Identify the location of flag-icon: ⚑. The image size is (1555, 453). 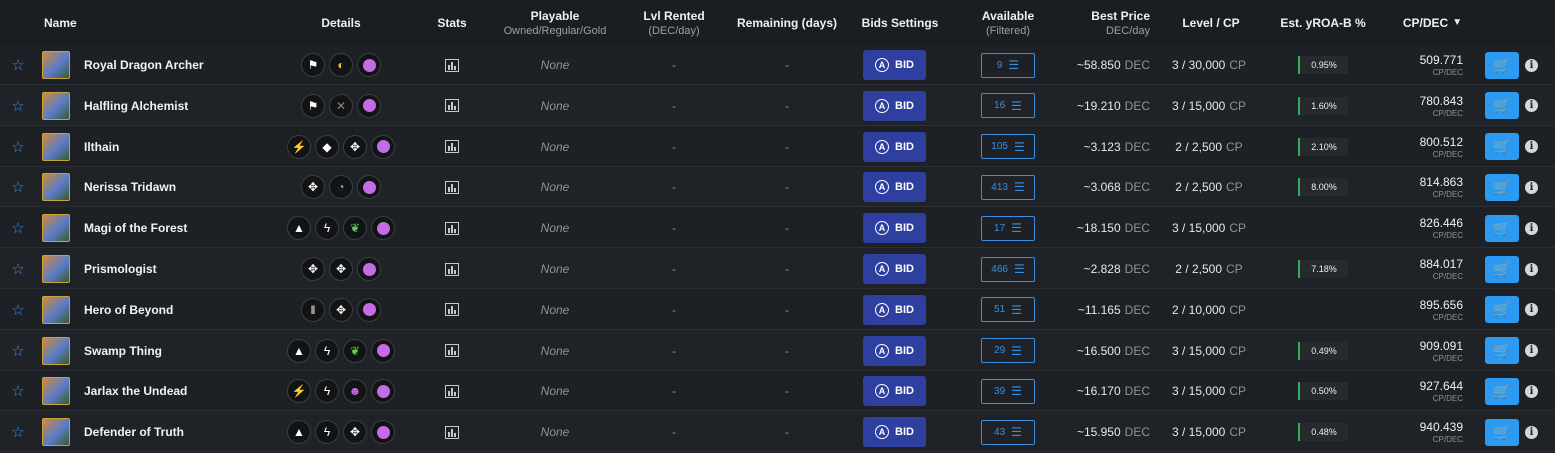
(313, 65).